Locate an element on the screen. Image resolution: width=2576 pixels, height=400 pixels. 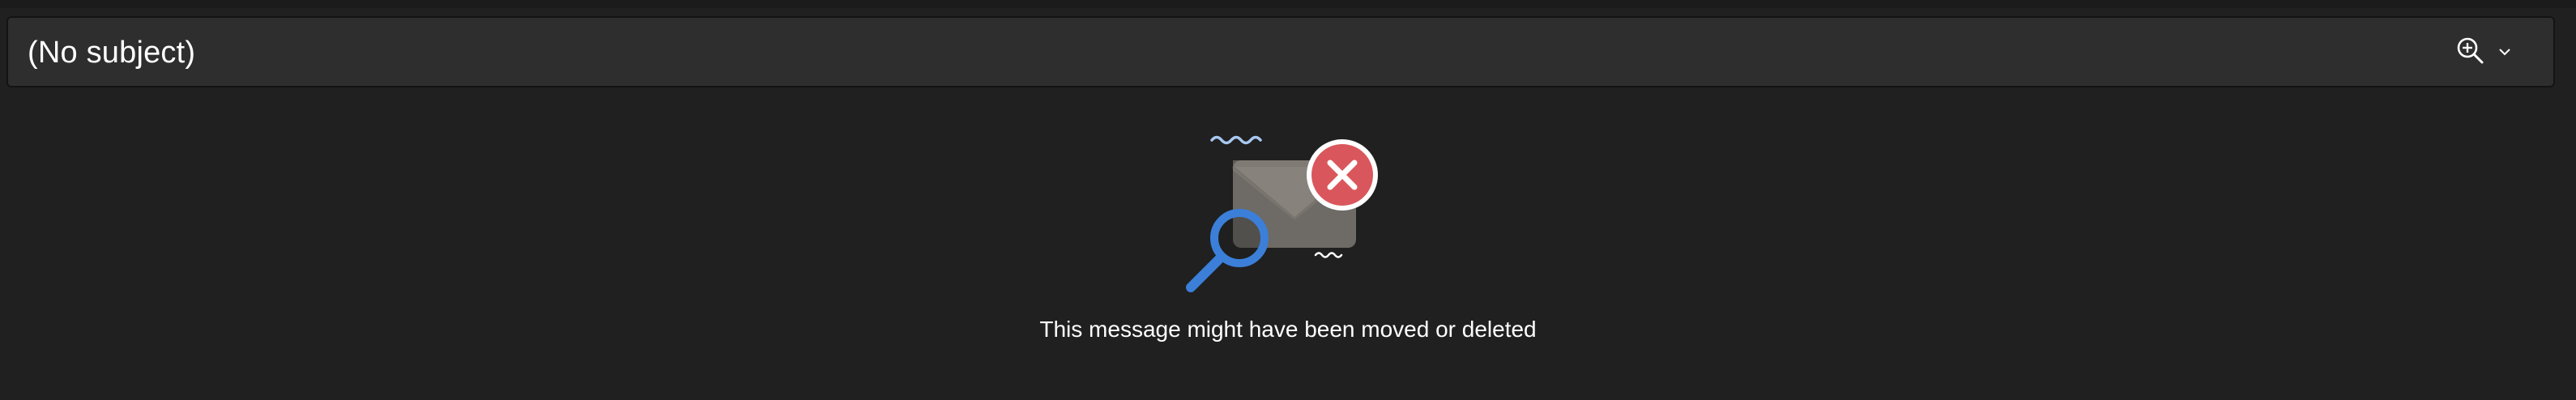
chevron-down-icon is located at coordinates (2505, 52).